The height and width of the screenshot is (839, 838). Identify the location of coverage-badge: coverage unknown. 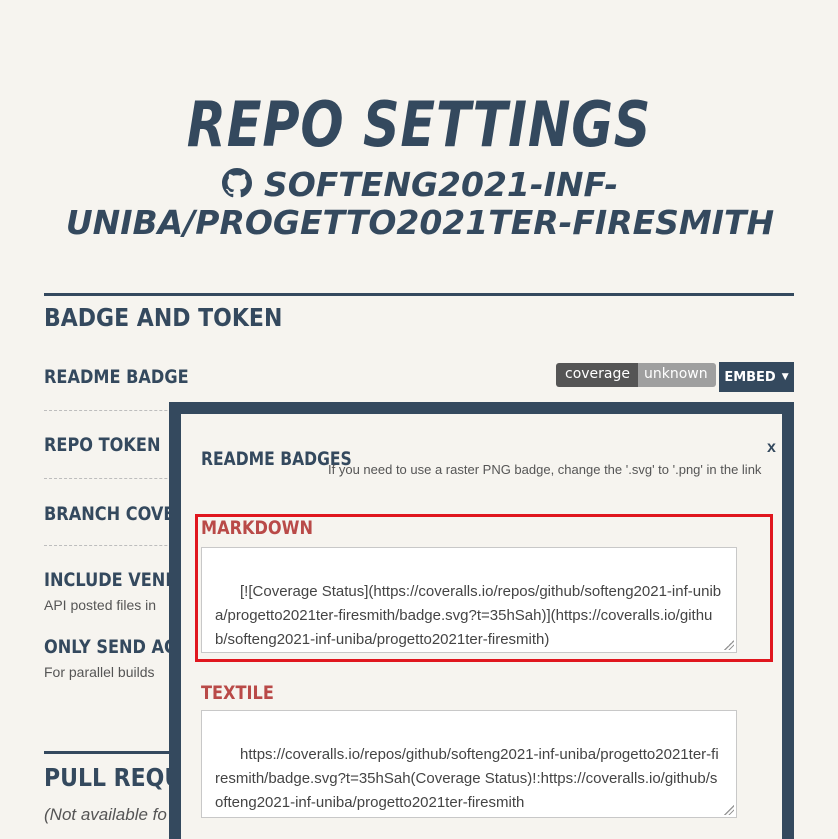
(636, 375).